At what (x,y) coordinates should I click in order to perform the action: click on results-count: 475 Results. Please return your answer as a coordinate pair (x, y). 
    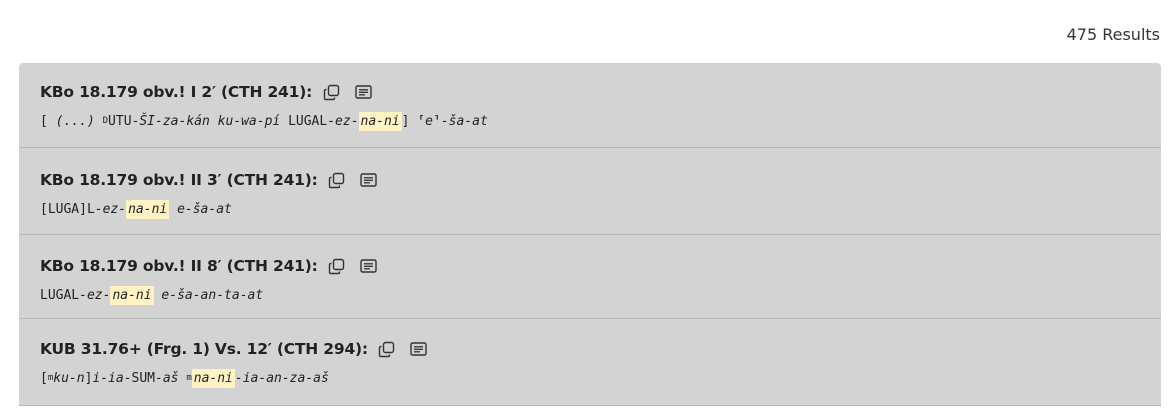
    Looking at the image, I should click on (1113, 34).